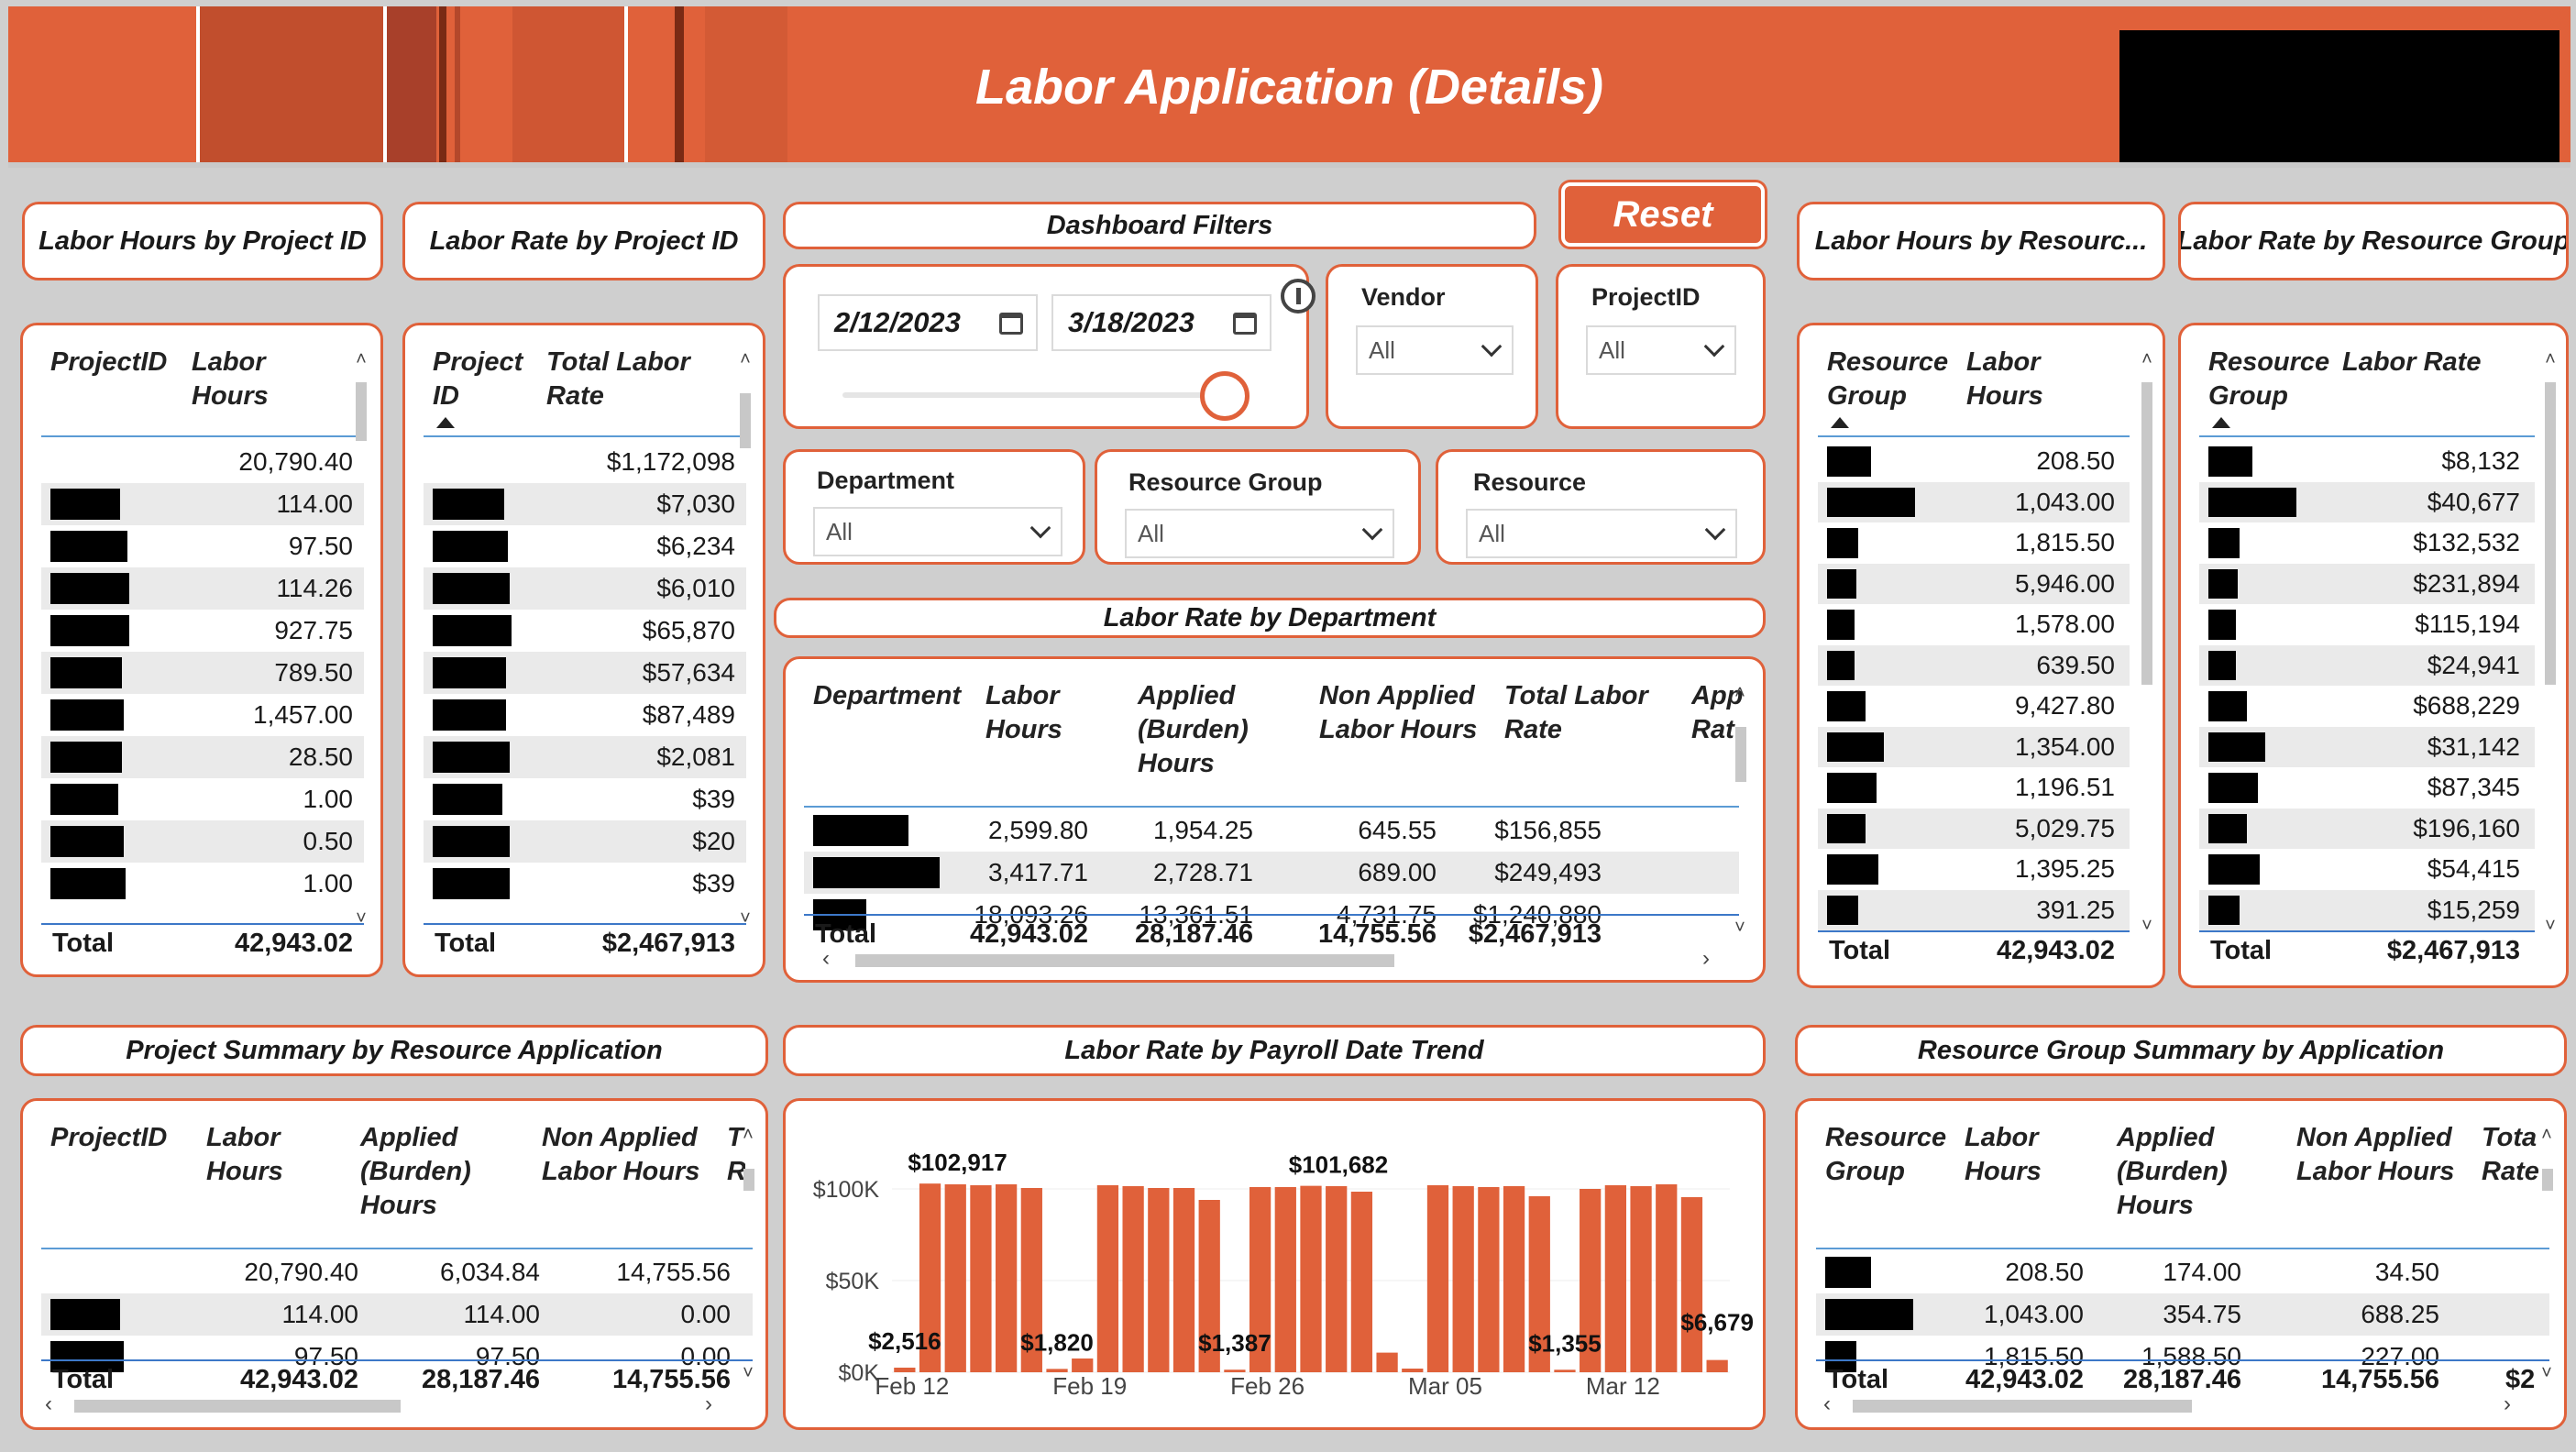  What do you see at coordinates (1011, 324) in the screenshot?
I see `calendar-icon` at bounding box center [1011, 324].